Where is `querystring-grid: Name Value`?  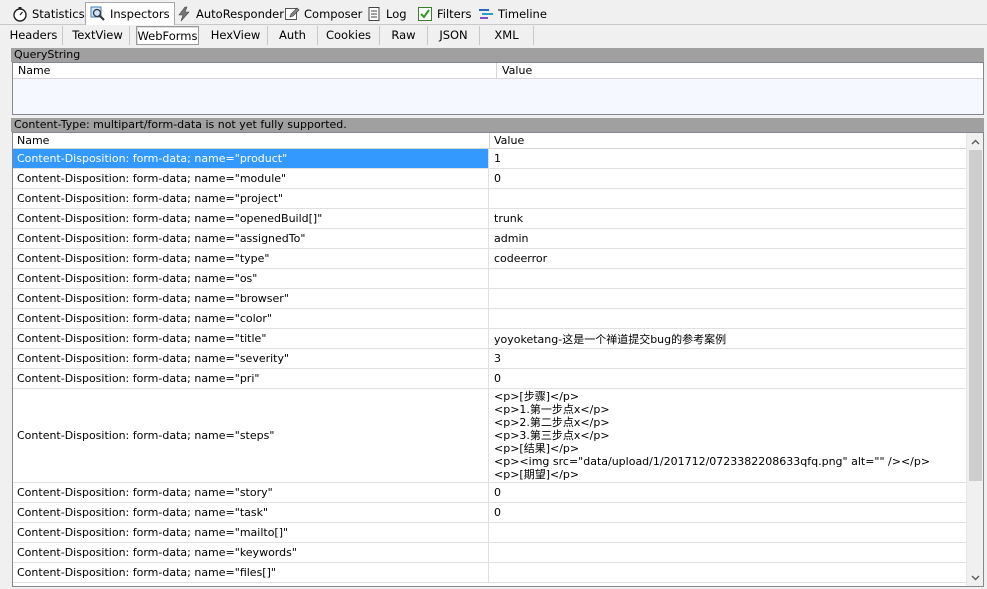
querystring-grid: Name Value is located at coordinates (498, 88).